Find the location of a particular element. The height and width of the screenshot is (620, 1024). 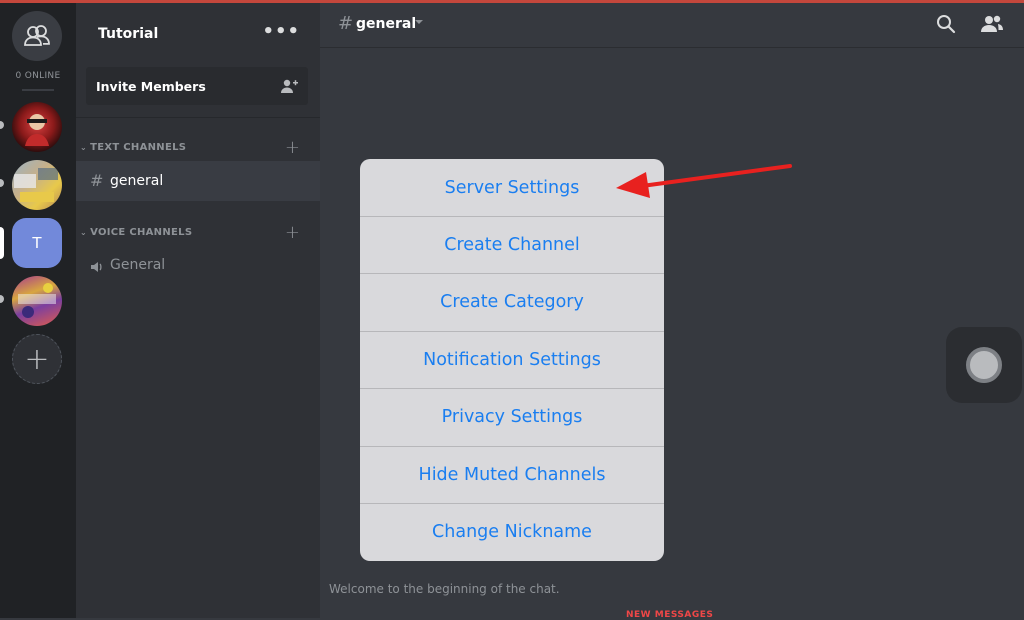

category-voice-channels: ⌄ VOICE CHANNELS is located at coordinates (136, 232).